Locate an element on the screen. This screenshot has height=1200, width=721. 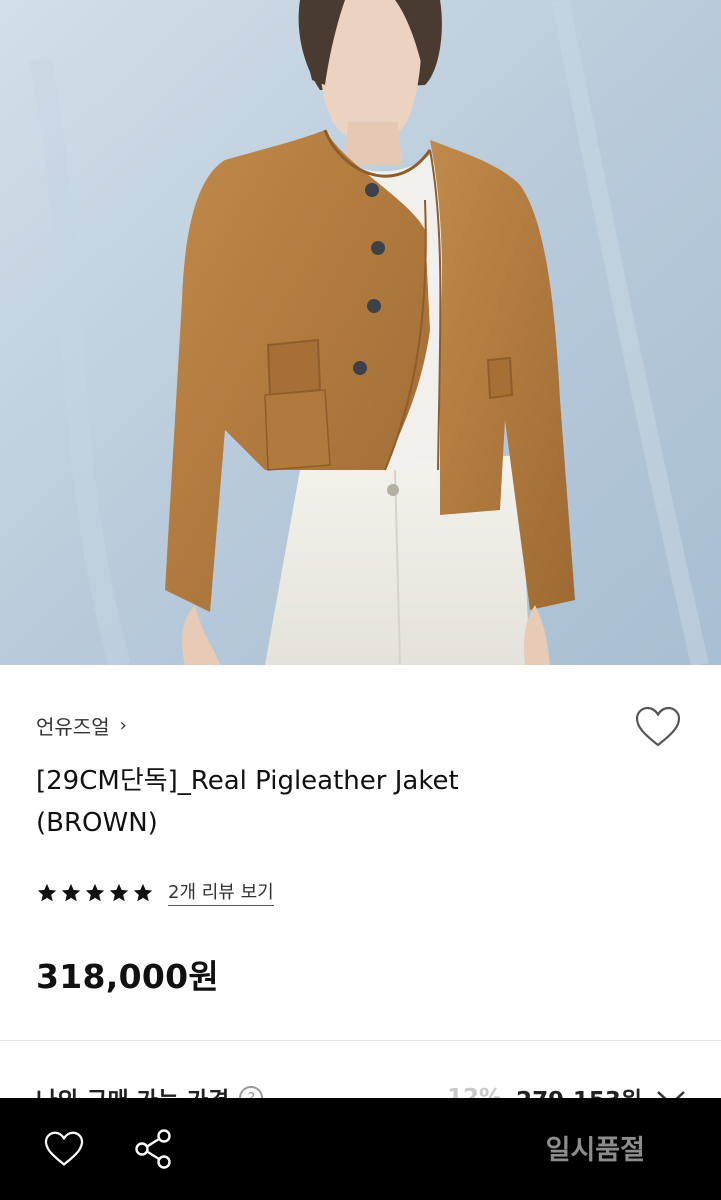
bottom-action-bar: 일시품절 is located at coordinates (360, 1149).